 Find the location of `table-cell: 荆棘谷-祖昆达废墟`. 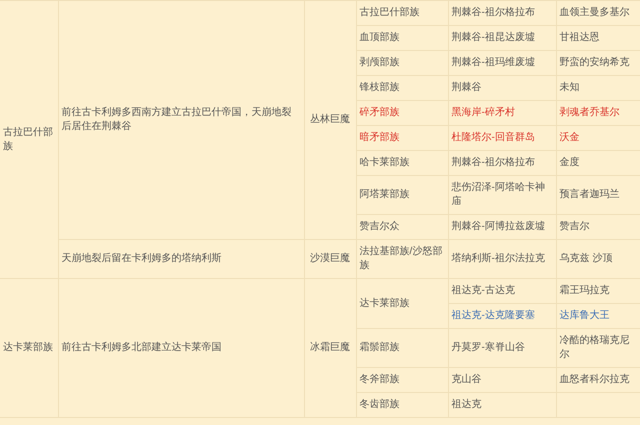

table-cell: 荆棘谷-祖昆达废墟 is located at coordinates (502, 38).